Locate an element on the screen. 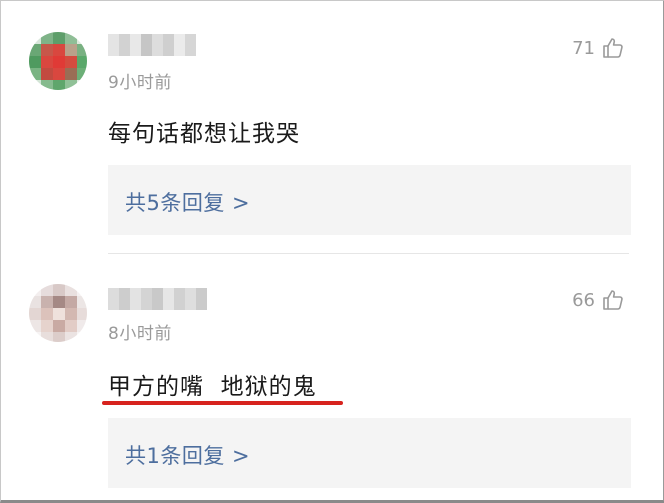  like-button: 66 is located at coordinates (598, 300).